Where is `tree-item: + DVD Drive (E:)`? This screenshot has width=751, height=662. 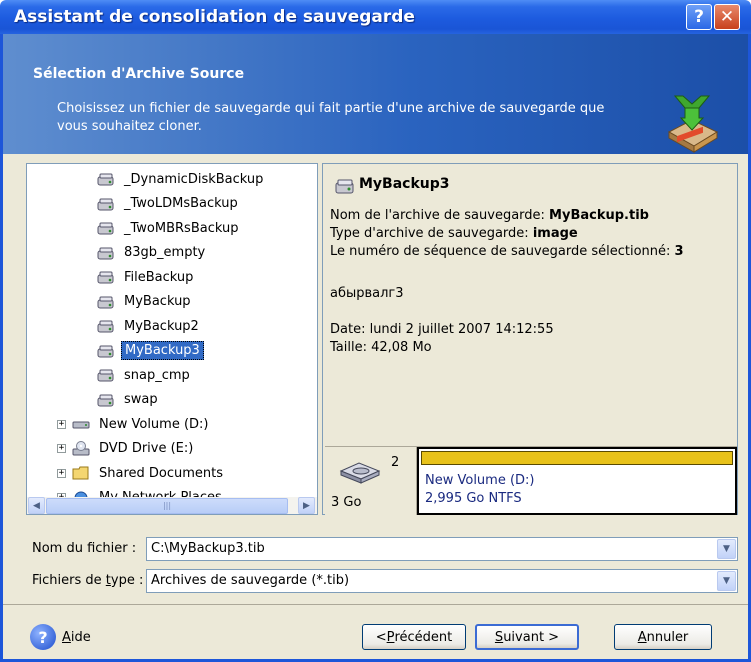
tree-item: + DVD Drive (E:) is located at coordinates (126, 449).